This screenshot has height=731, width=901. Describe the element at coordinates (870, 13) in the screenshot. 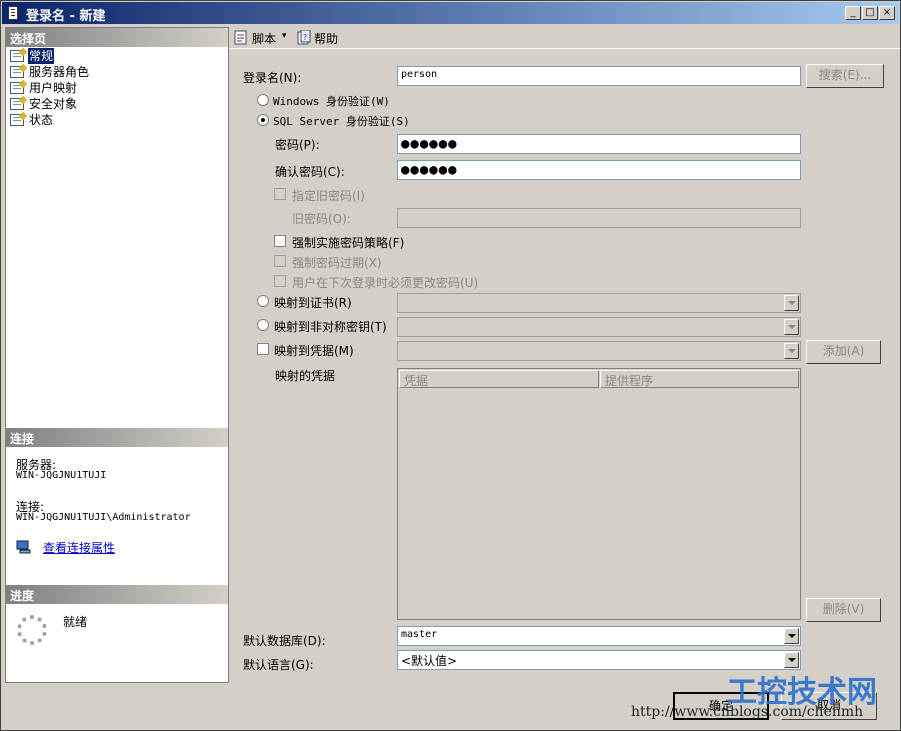

I see `maximize-button: □` at that location.